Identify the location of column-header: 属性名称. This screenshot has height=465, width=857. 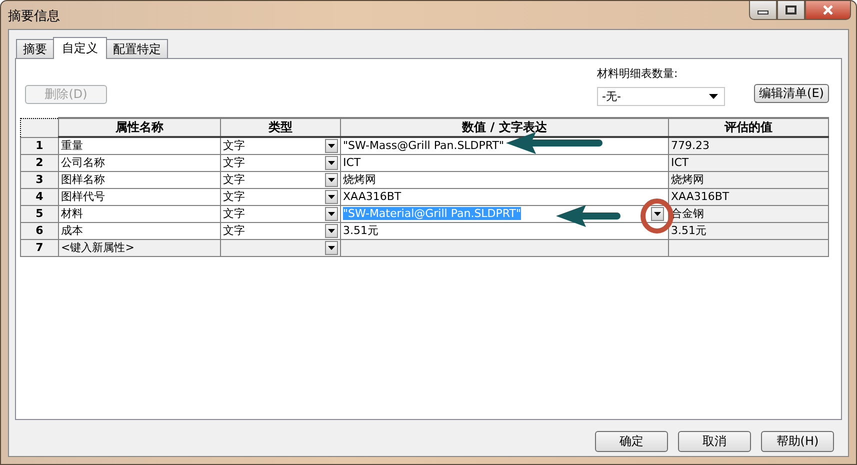
(139, 127).